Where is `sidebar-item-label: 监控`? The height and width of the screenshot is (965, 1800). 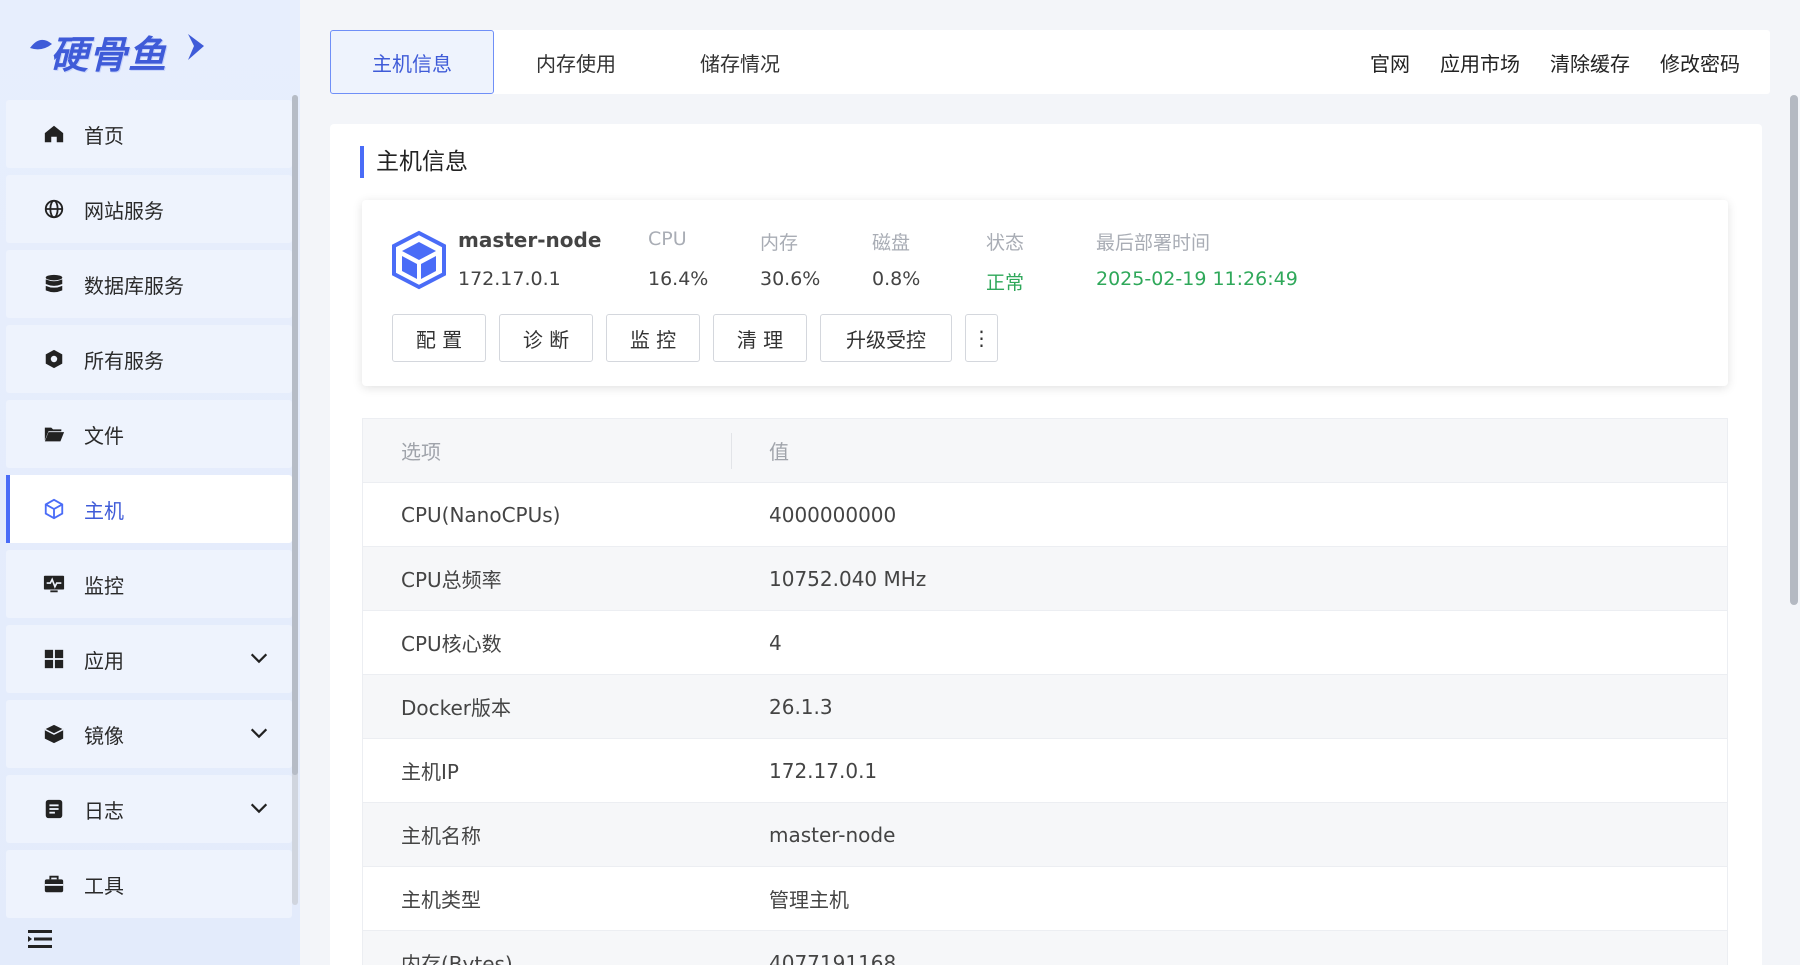
sidebar-item-label: 监控 is located at coordinates (104, 585).